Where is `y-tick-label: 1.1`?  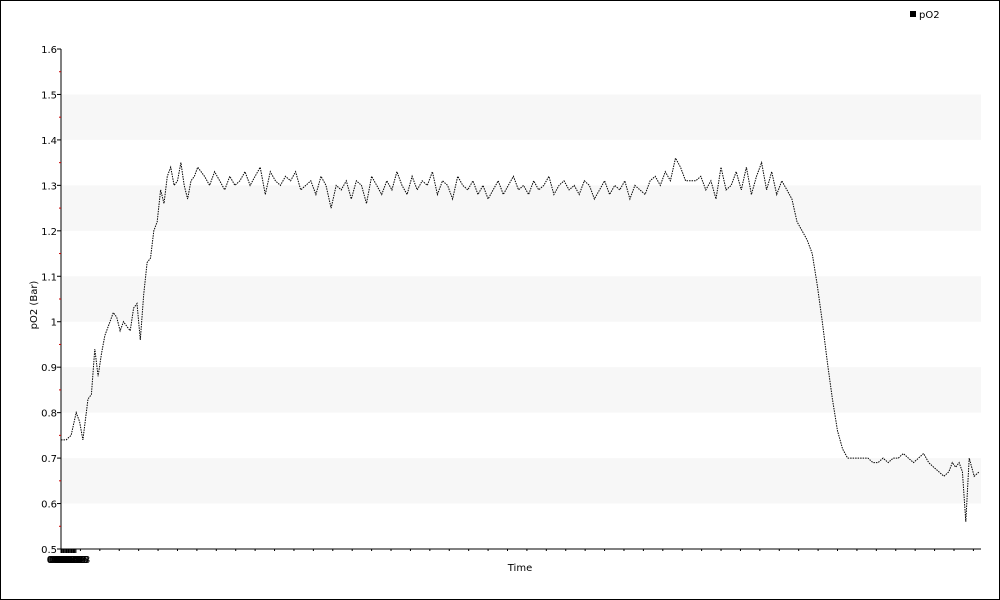
y-tick-label: 1.1 is located at coordinates (49, 277).